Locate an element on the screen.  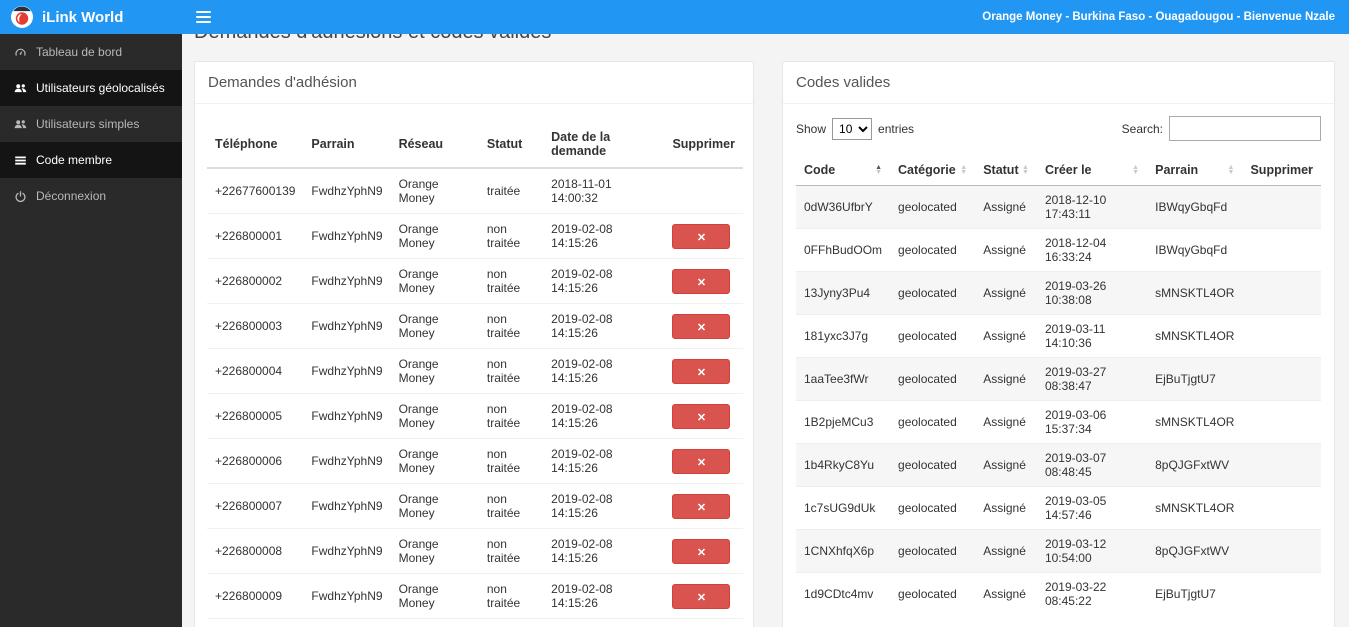
codes-col-parrain: ▲ ▼ Parrain is located at coordinates (1195, 170).